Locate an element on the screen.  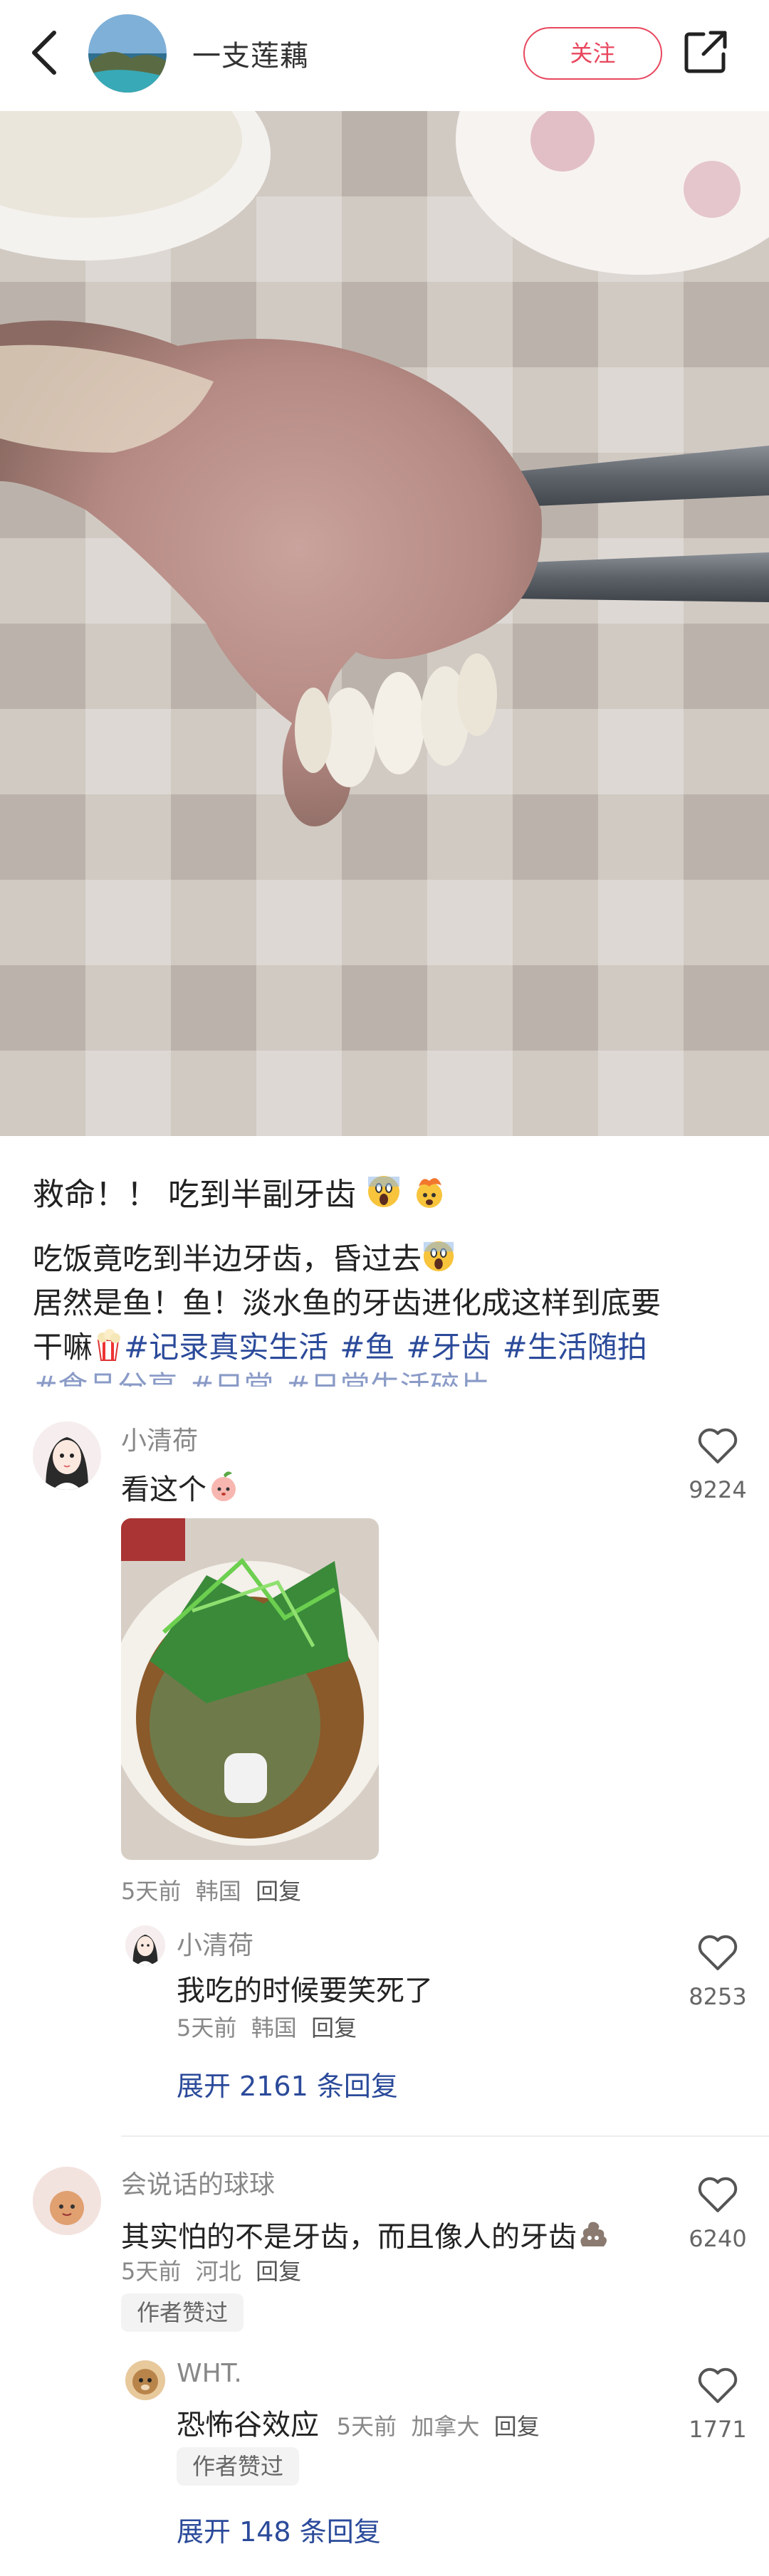
post-title: 救命！！ 吃到半副牙齿 is located at coordinates (240, 1192).